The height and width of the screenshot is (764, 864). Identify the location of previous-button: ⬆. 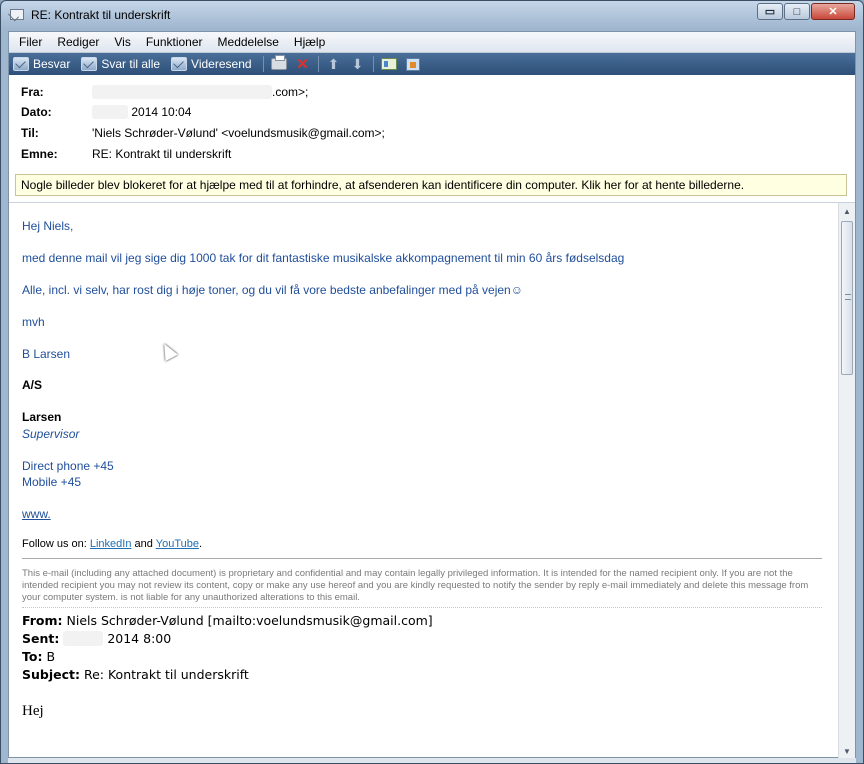
(334, 64).